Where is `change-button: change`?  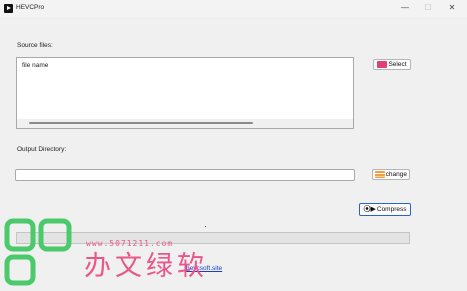
change-button: change is located at coordinates (391, 174).